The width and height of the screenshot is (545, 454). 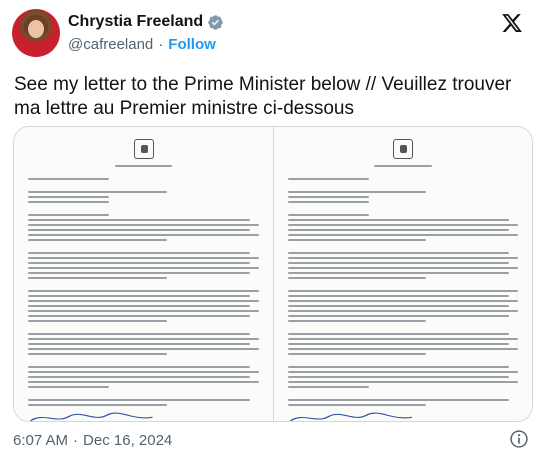 I want to click on tweet-timestamp: 6:07 AM · Dec 16, 2024, so click(x=92, y=440).